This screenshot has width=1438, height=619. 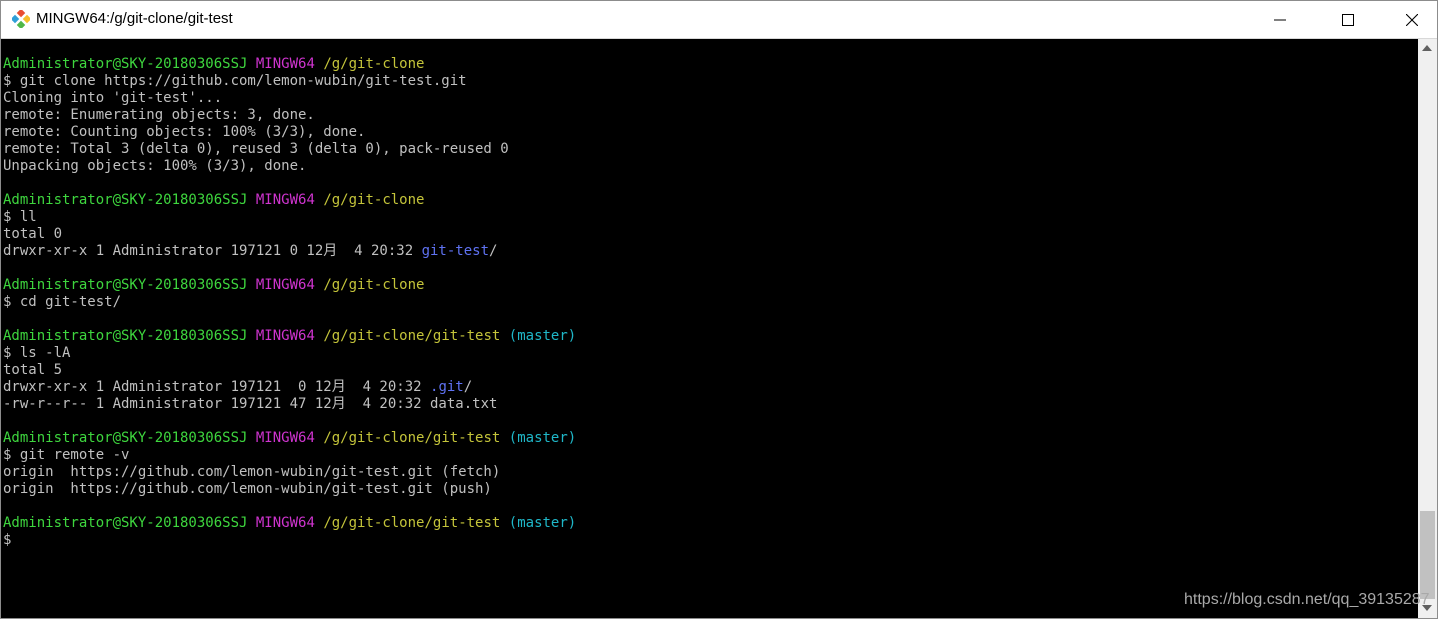 I want to click on close-icon, so click(x=1412, y=19).